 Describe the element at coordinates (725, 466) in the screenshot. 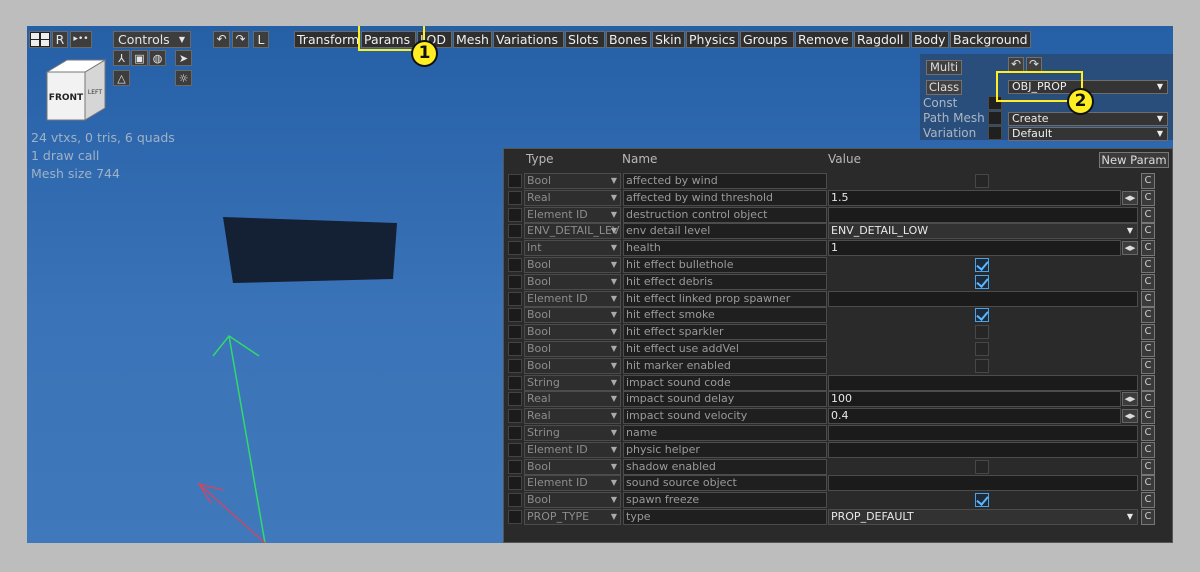

I see `name-field: shadow enabled` at that location.